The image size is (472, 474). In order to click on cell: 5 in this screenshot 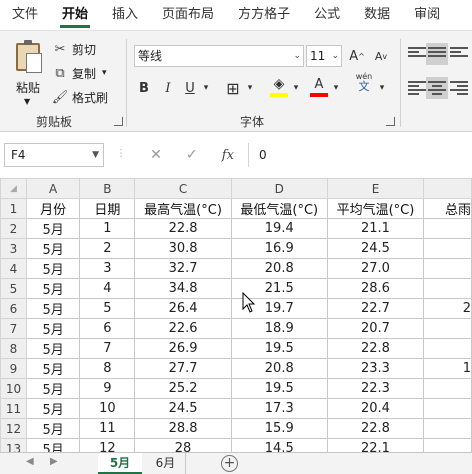, I will do `click(107, 308)`.